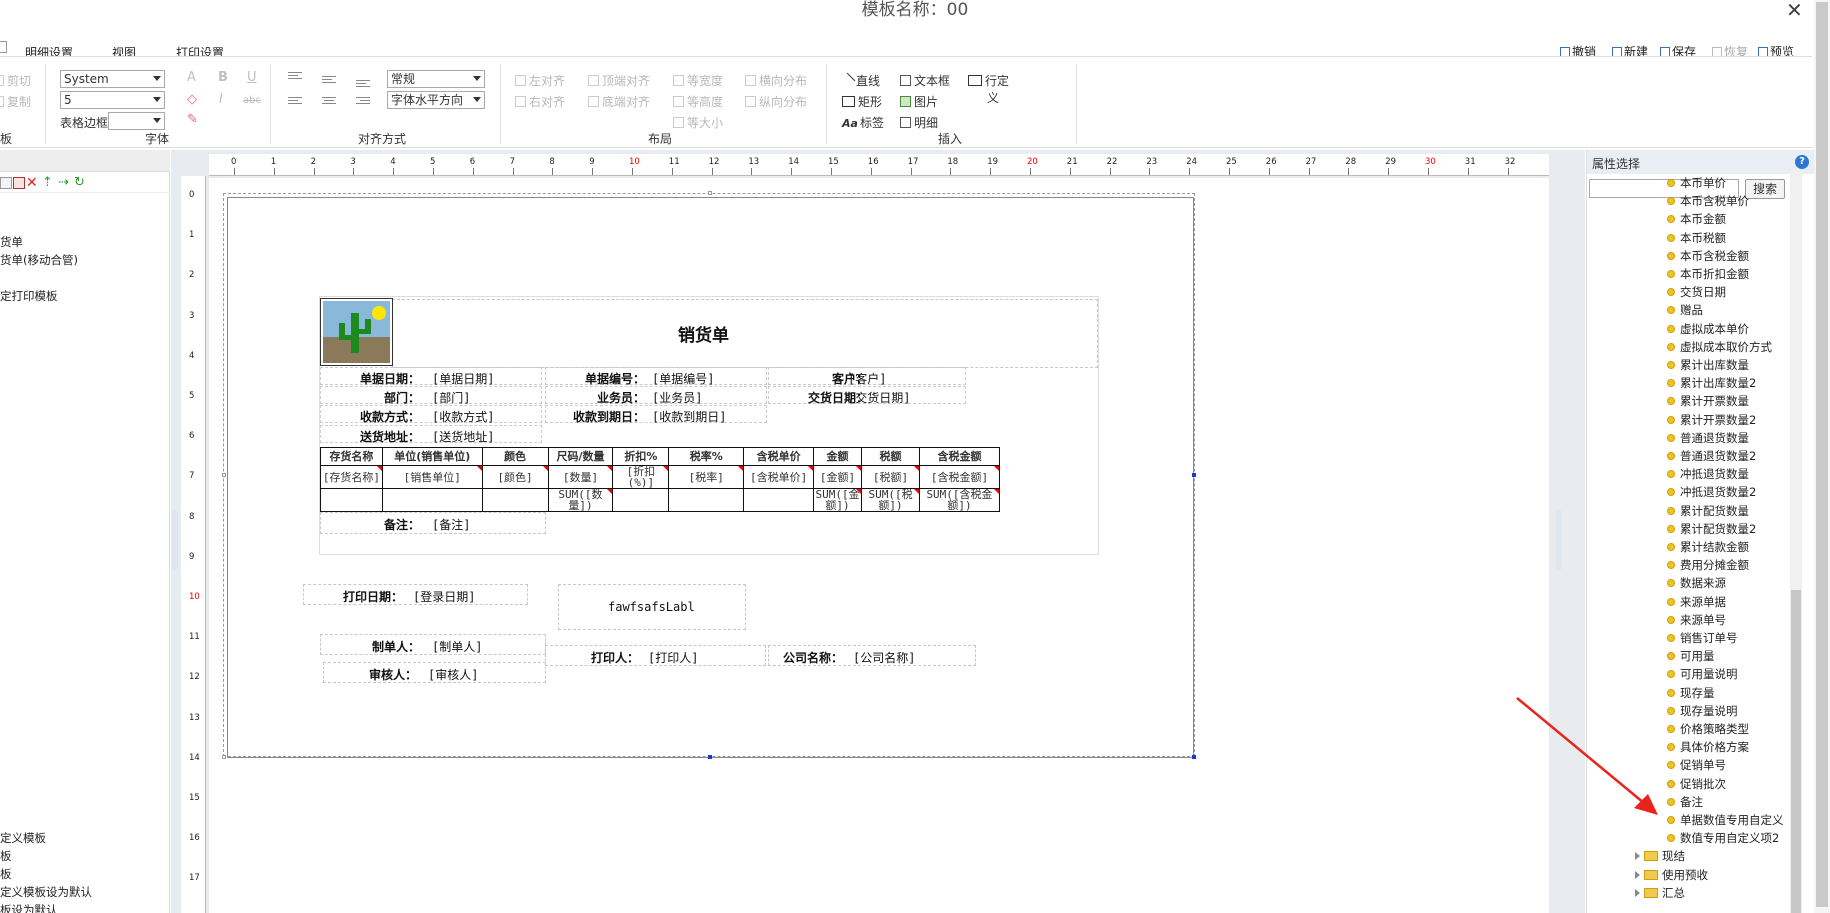 The image size is (1830, 913). I want to click on insert-textbox-button: 文本框, so click(925, 80).